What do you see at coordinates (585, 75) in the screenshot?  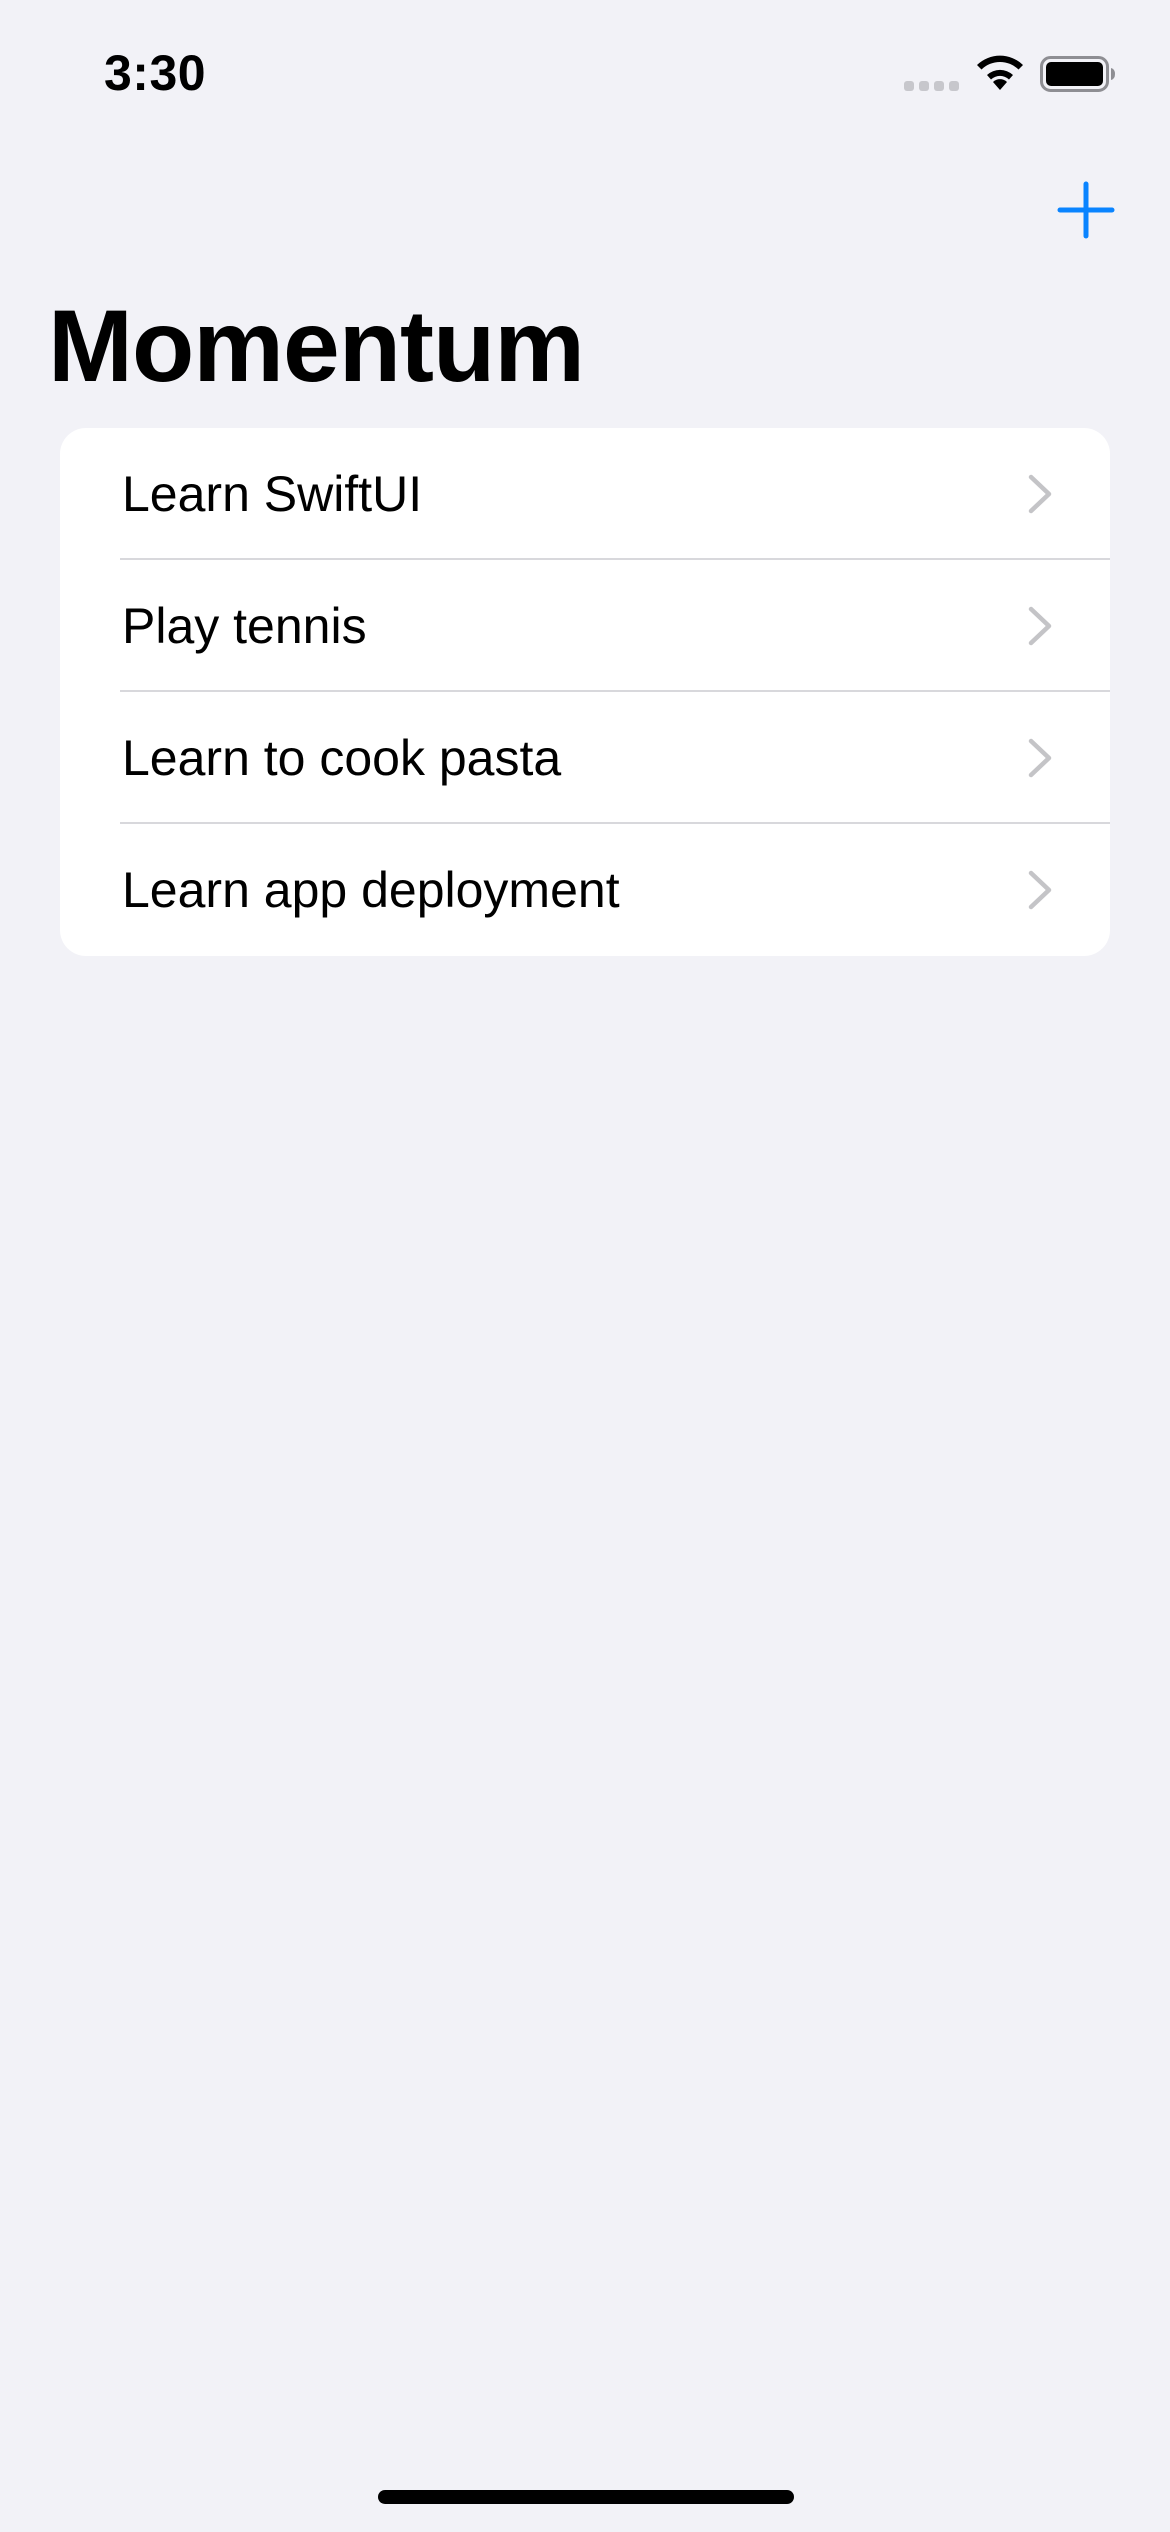 I see `status-bar: 3:30` at bounding box center [585, 75].